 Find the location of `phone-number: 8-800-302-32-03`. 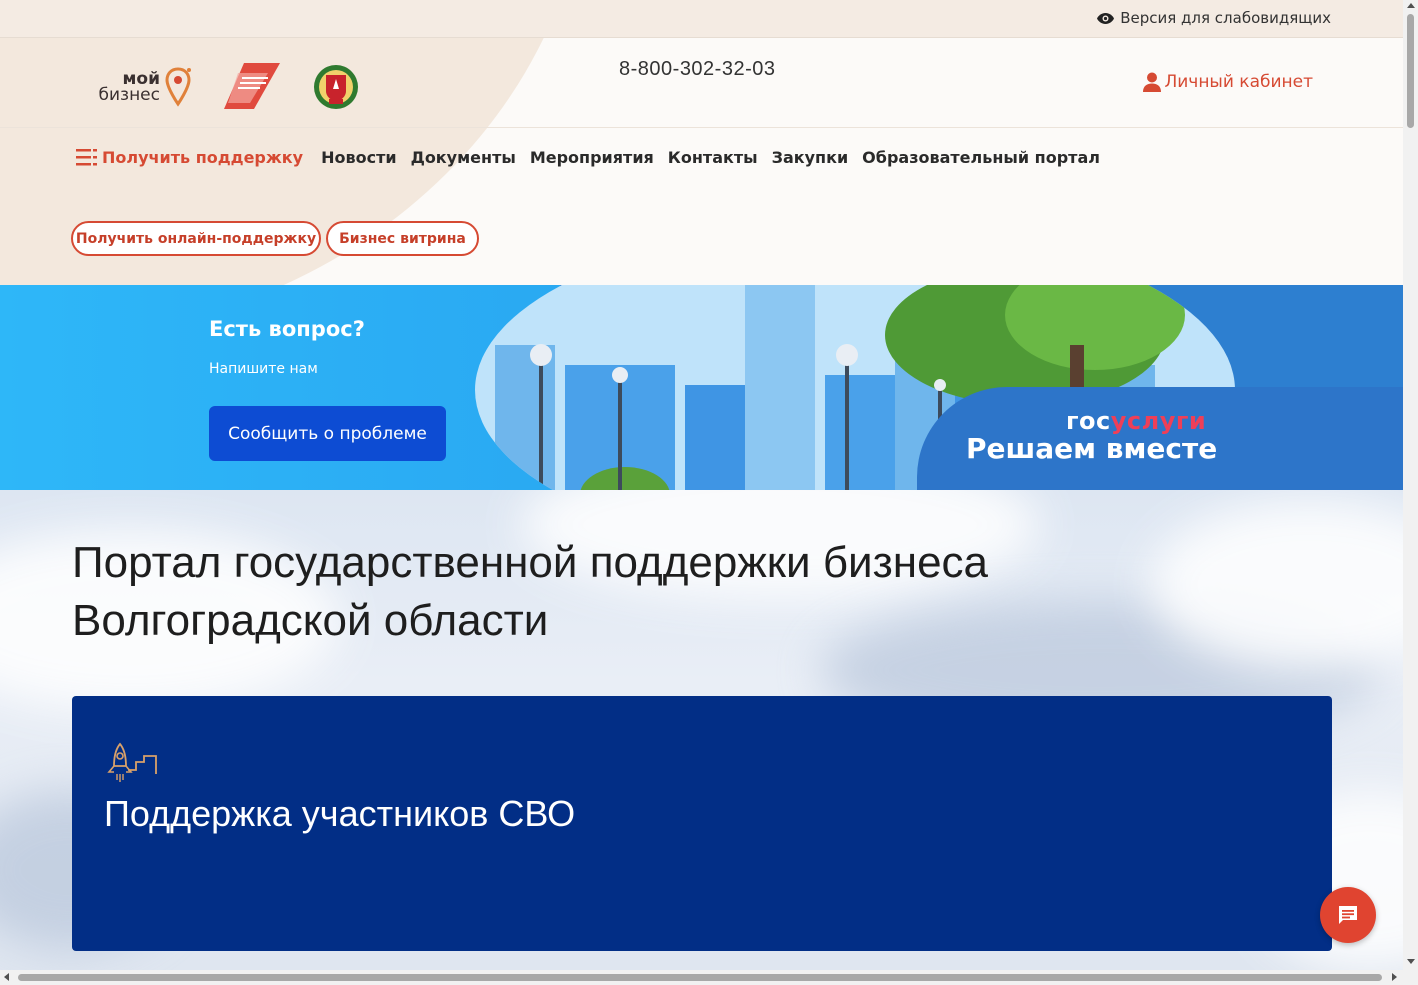

phone-number: 8-800-302-32-03 is located at coordinates (697, 69).